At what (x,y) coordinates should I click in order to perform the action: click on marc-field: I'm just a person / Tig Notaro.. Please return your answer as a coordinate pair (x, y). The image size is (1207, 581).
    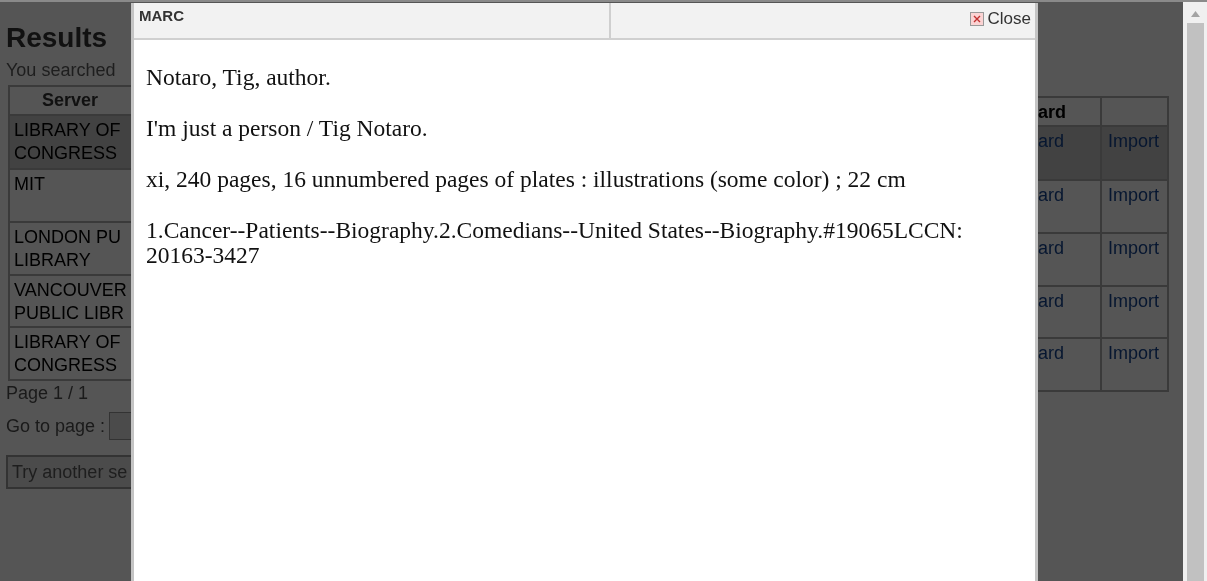
    Looking at the image, I should click on (584, 128).